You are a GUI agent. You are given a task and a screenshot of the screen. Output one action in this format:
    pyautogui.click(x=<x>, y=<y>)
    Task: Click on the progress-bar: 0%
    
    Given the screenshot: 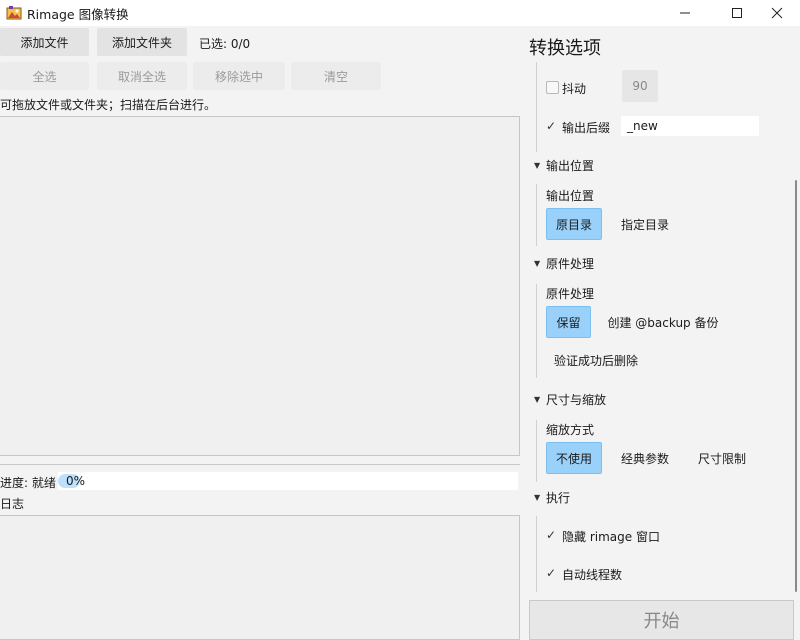 What is the action you would take?
    pyautogui.click(x=288, y=481)
    